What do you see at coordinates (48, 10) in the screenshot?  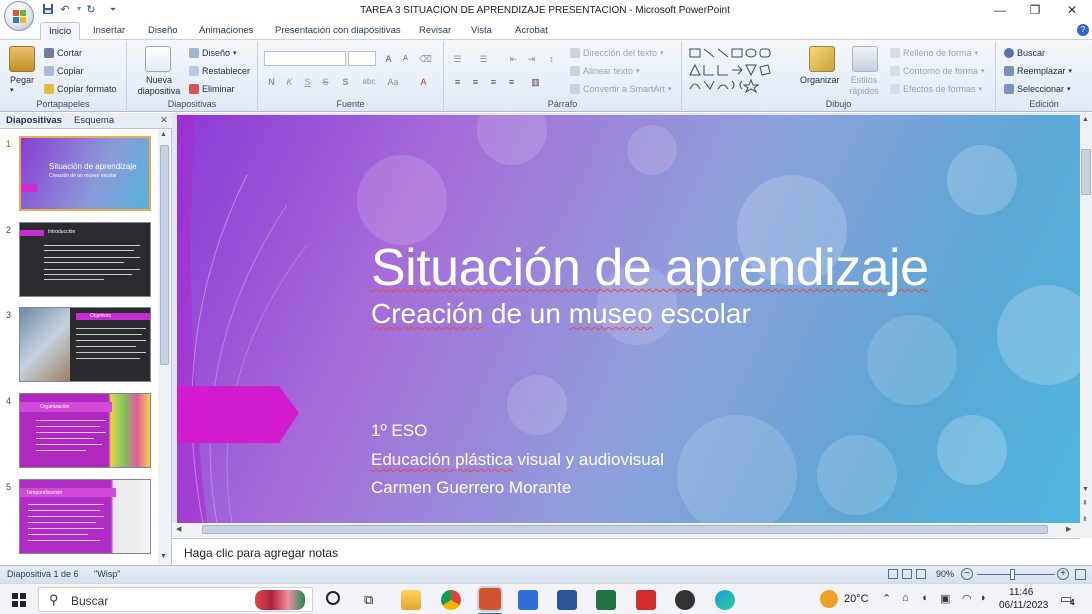 I see `save-icon` at bounding box center [48, 10].